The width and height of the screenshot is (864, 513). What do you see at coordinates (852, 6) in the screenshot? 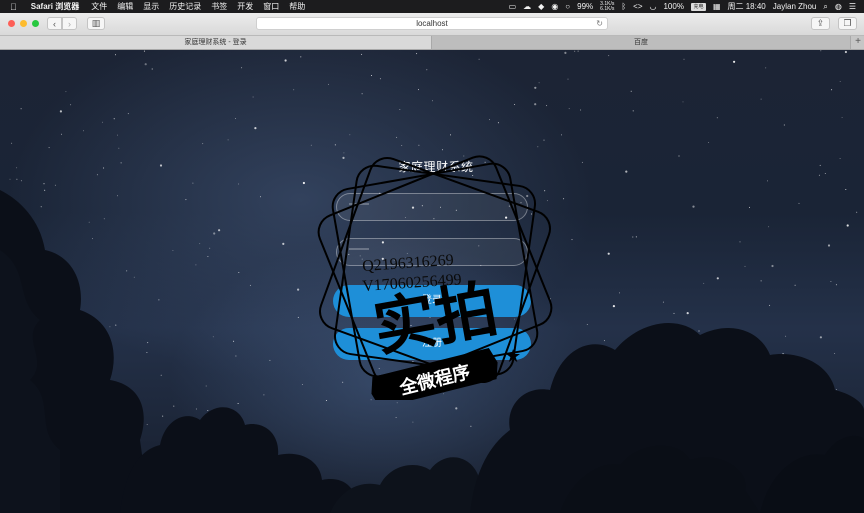
I see `notification-center-icon: ☰` at bounding box center [852, 6].